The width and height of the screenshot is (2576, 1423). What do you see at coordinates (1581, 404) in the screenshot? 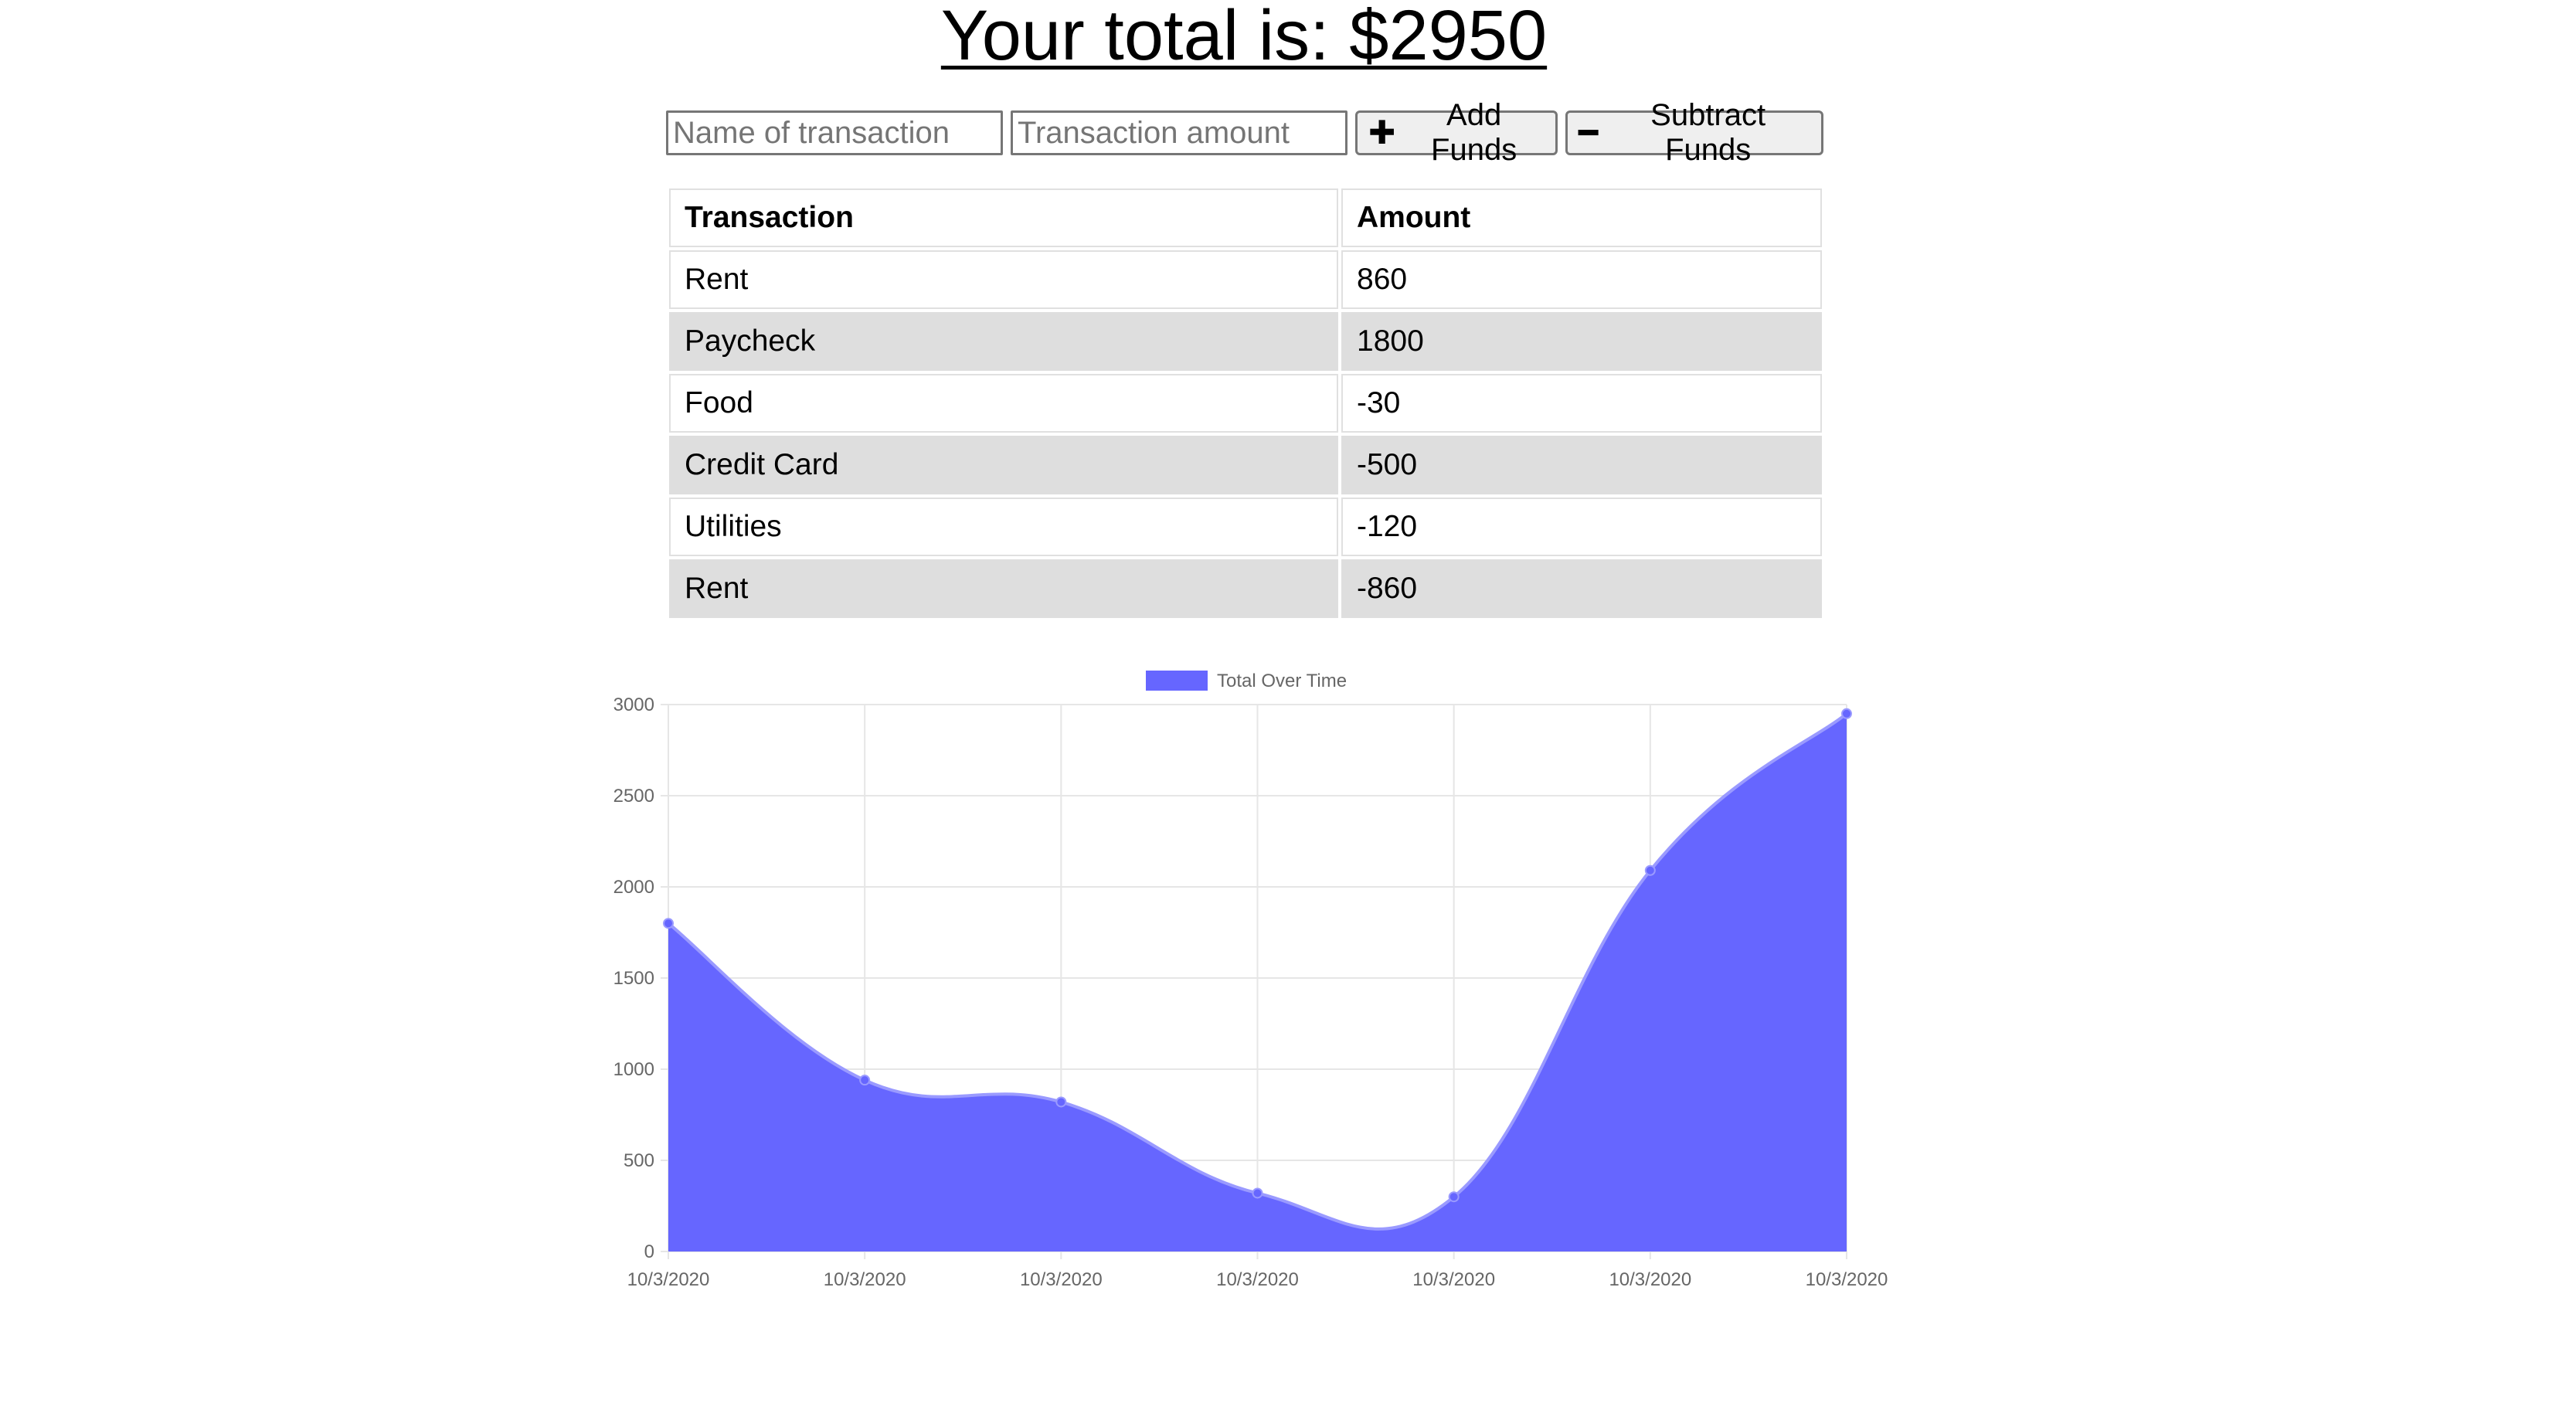
I see `transaction-amount-cell: -30` at bounding box center [1581, 404].